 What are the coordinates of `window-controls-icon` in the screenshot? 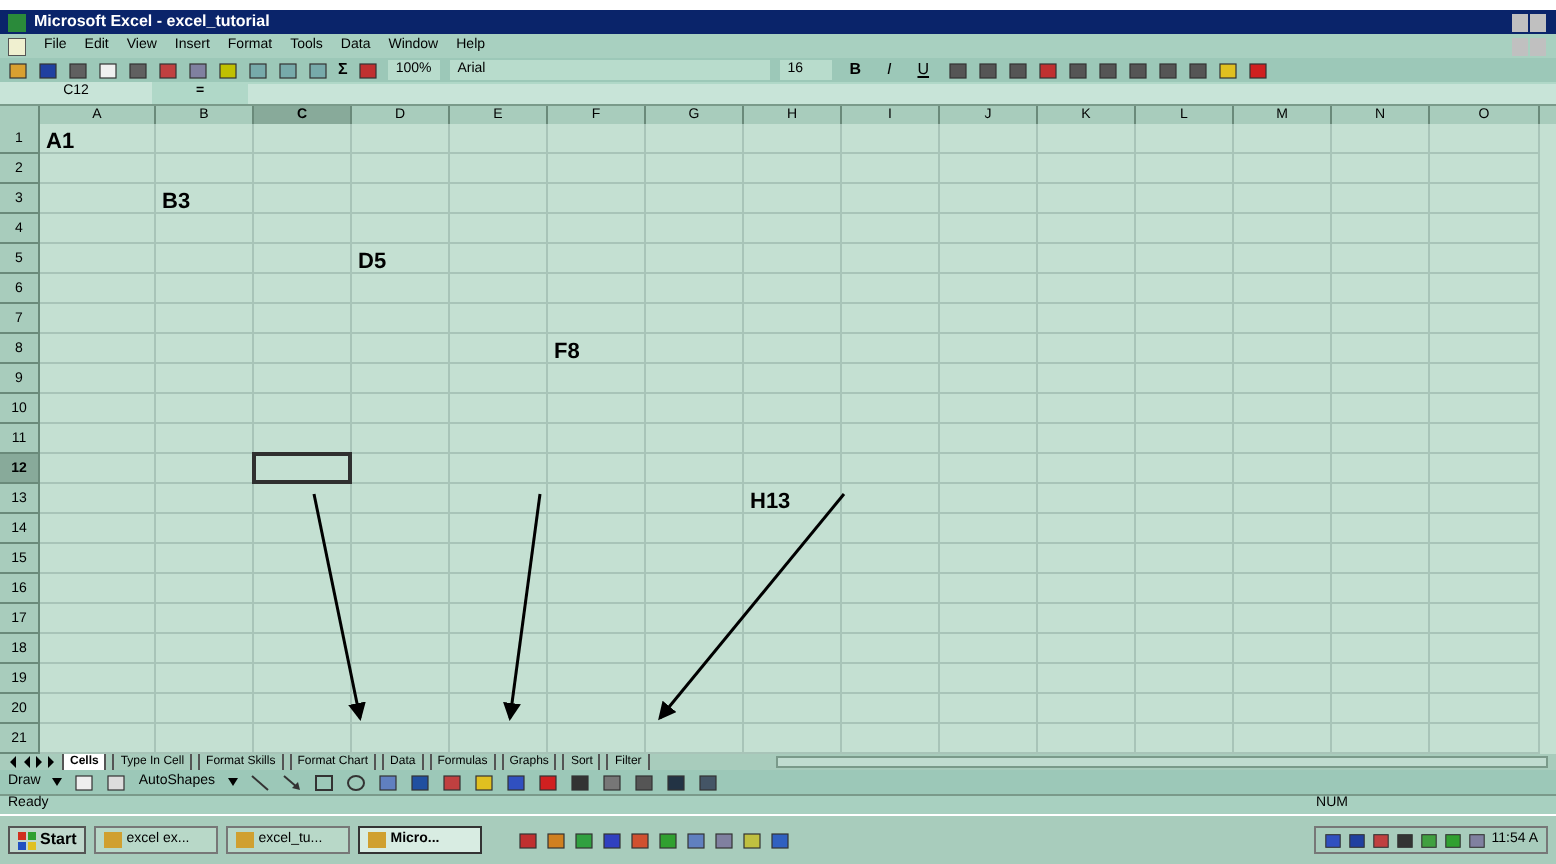 It's located at (1530, 22).